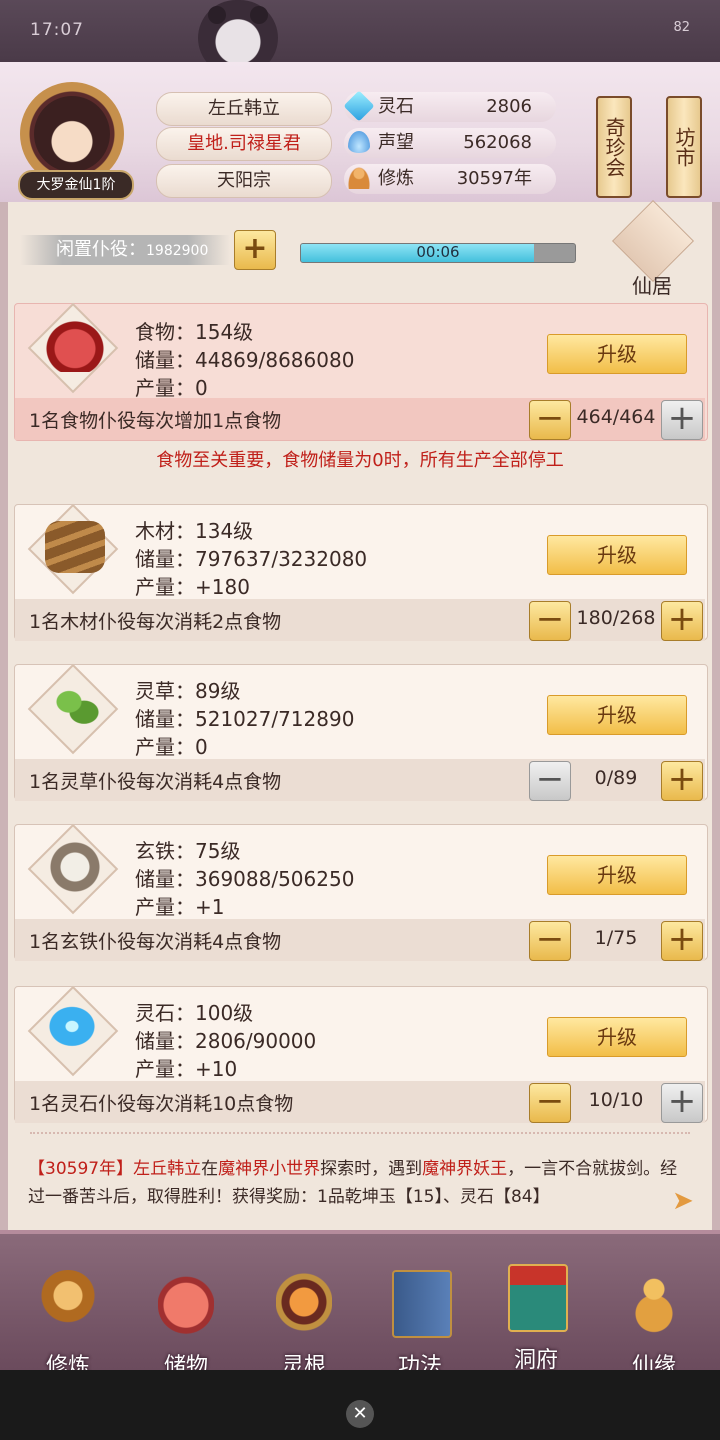 The width and height of the screenshot is (720, 1440). What do you see at coordinates (57, 30) in the screenshot?
I see `clock: 17:07` at bounding box center [57, 30].